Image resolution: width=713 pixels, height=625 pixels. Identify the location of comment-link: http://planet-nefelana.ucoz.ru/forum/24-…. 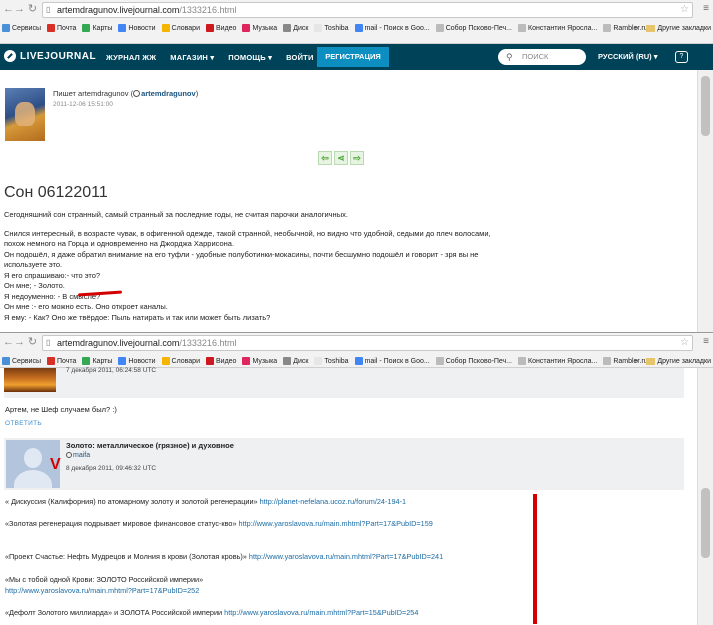
(333, 501).